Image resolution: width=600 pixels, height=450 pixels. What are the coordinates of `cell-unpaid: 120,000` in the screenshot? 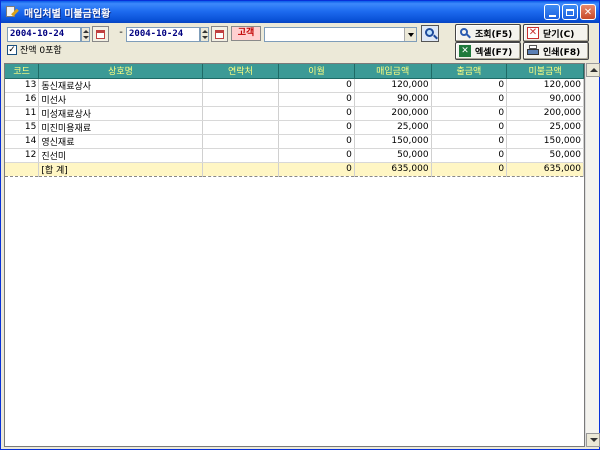 It's located at (545, 85).